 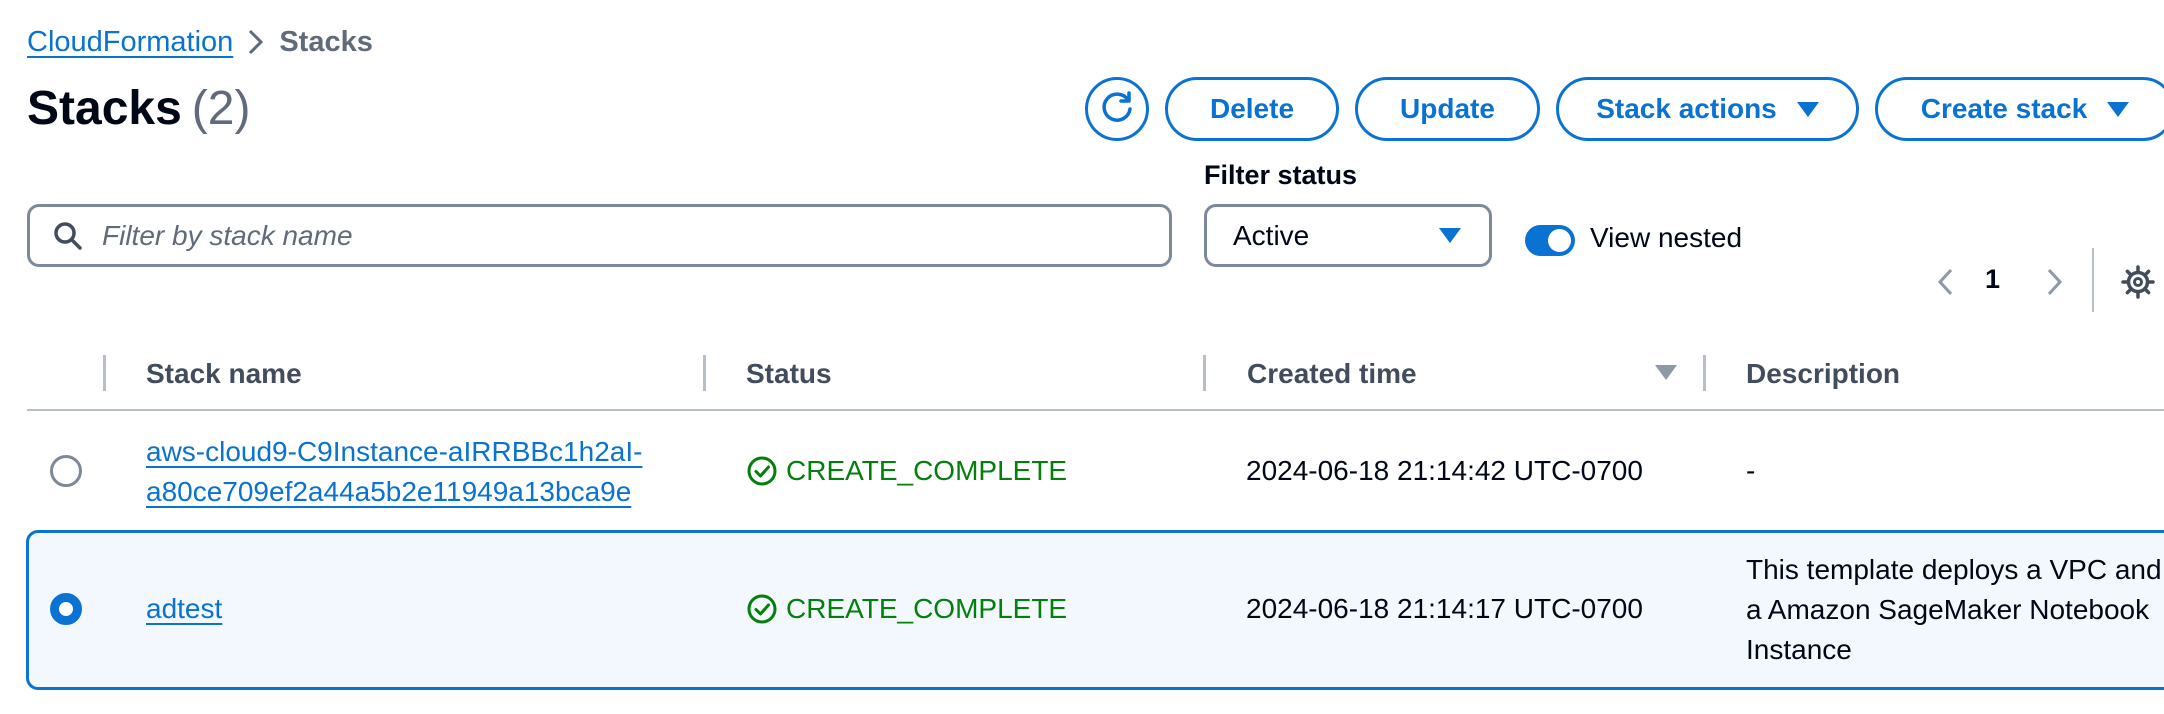 I want to click on previous-page-button, so click(x=1945, y=282).